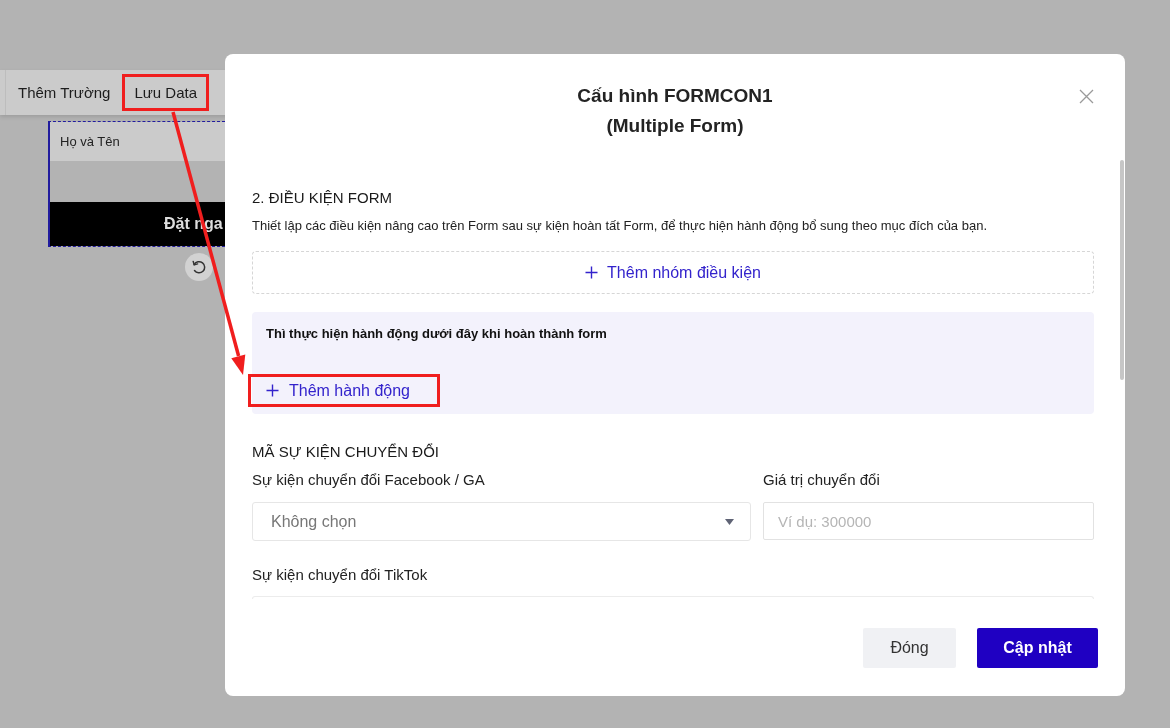  I want to click on section-heading: 2. ĐIỀU KIỆN FORM, so click(323, 198).